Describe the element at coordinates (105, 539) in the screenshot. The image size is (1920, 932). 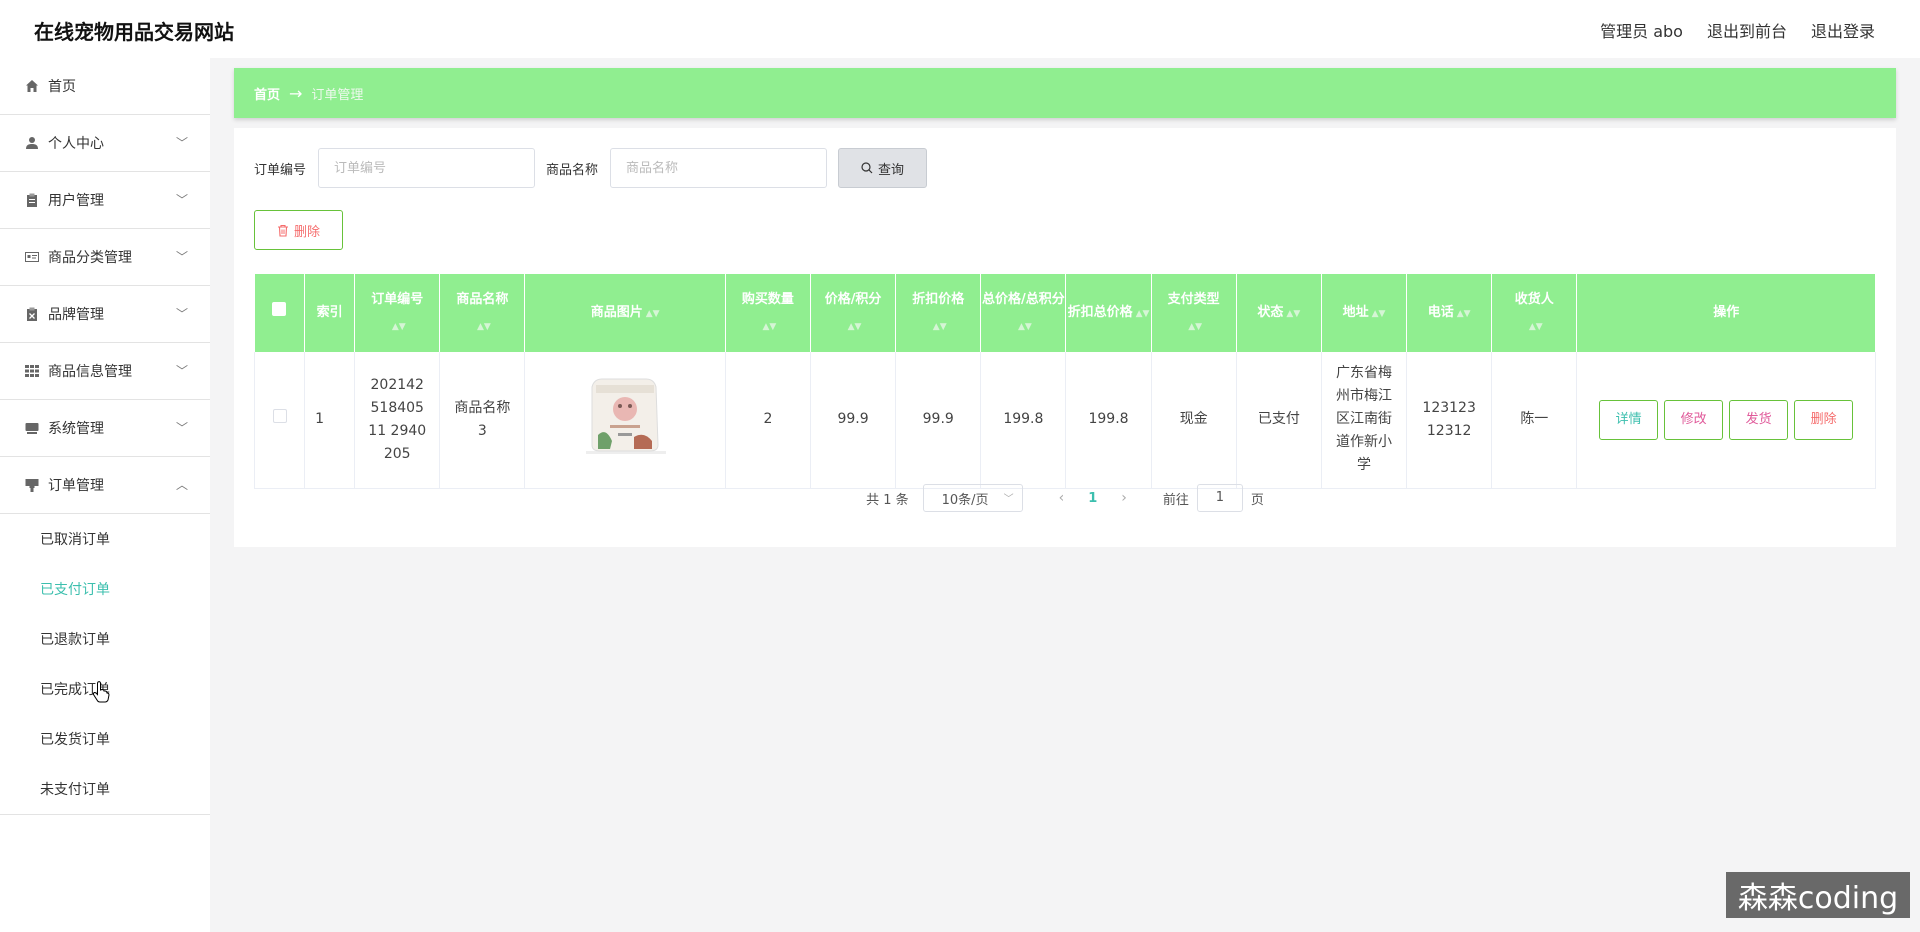
I see `sidebar-subitem-cancelled-orders: 已取消订单` at that location.